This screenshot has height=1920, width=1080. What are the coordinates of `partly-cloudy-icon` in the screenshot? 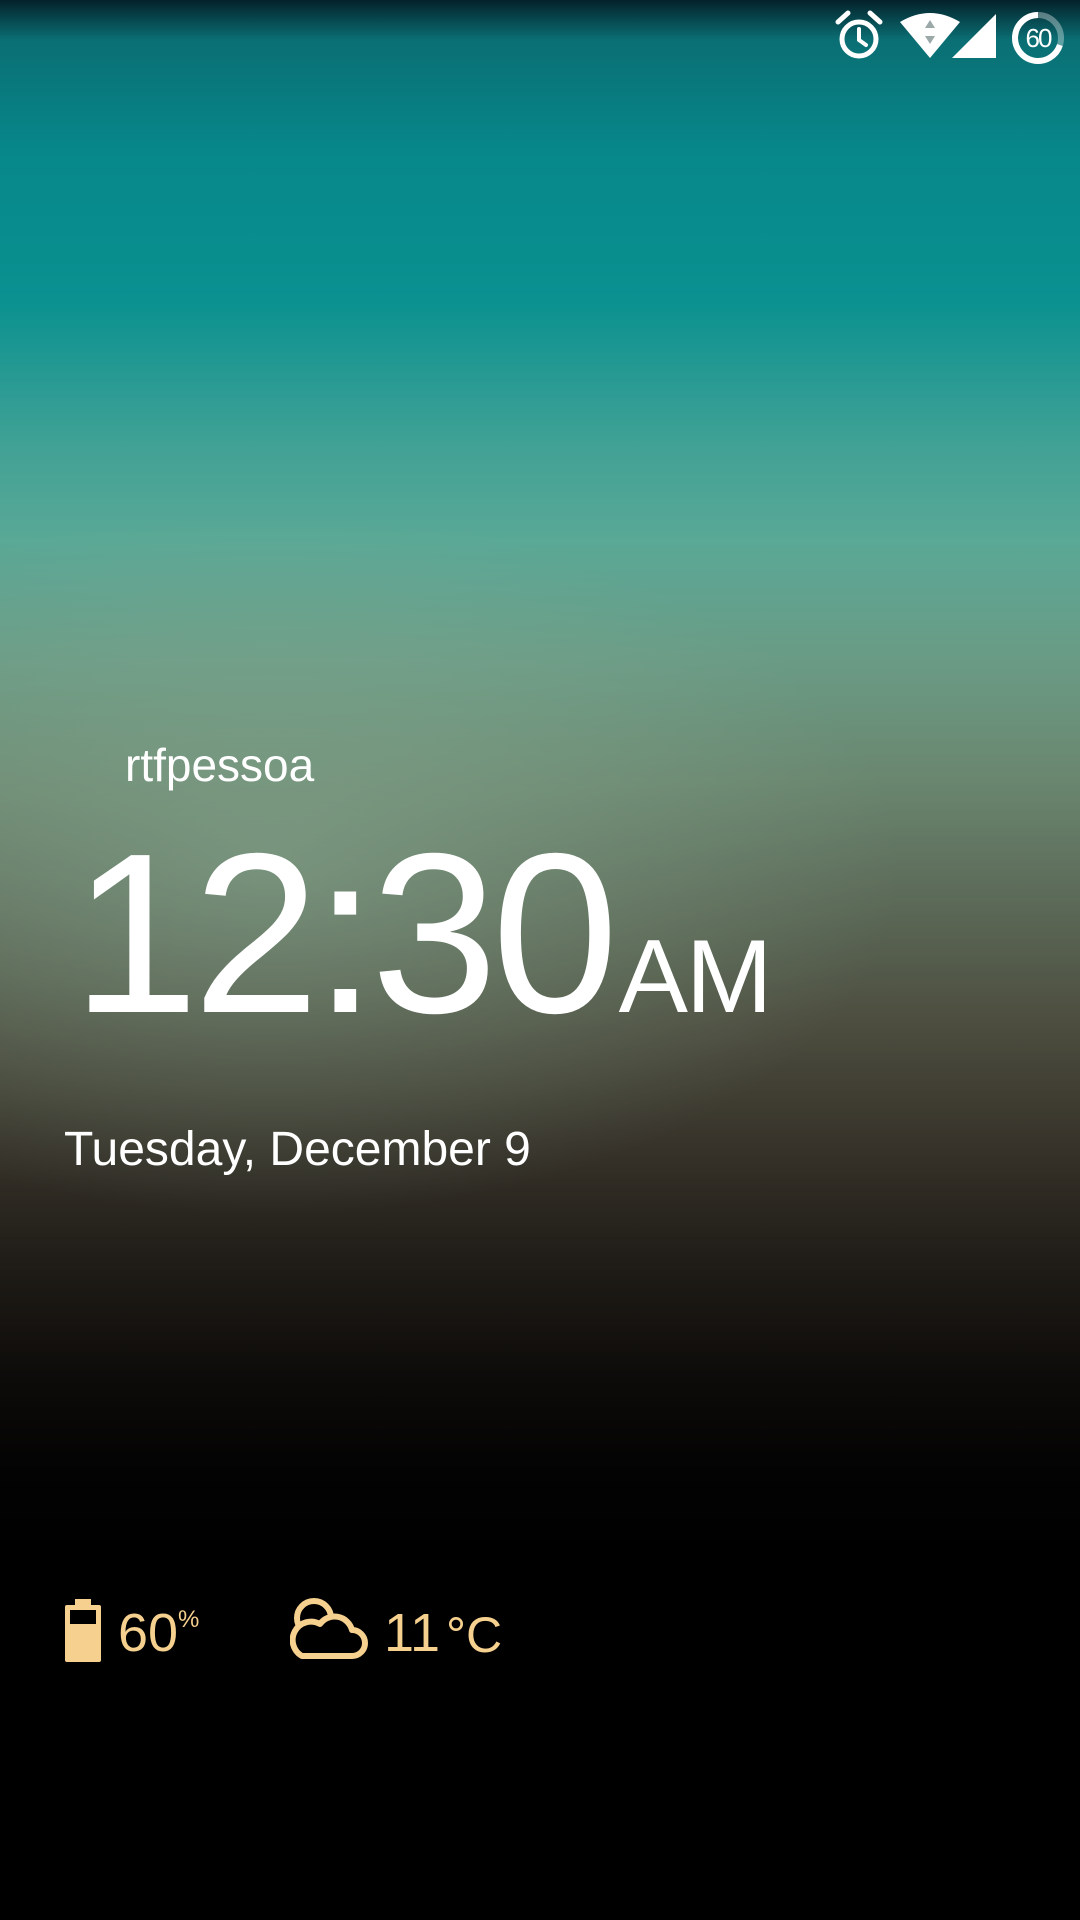 It's located at (328, 1629).